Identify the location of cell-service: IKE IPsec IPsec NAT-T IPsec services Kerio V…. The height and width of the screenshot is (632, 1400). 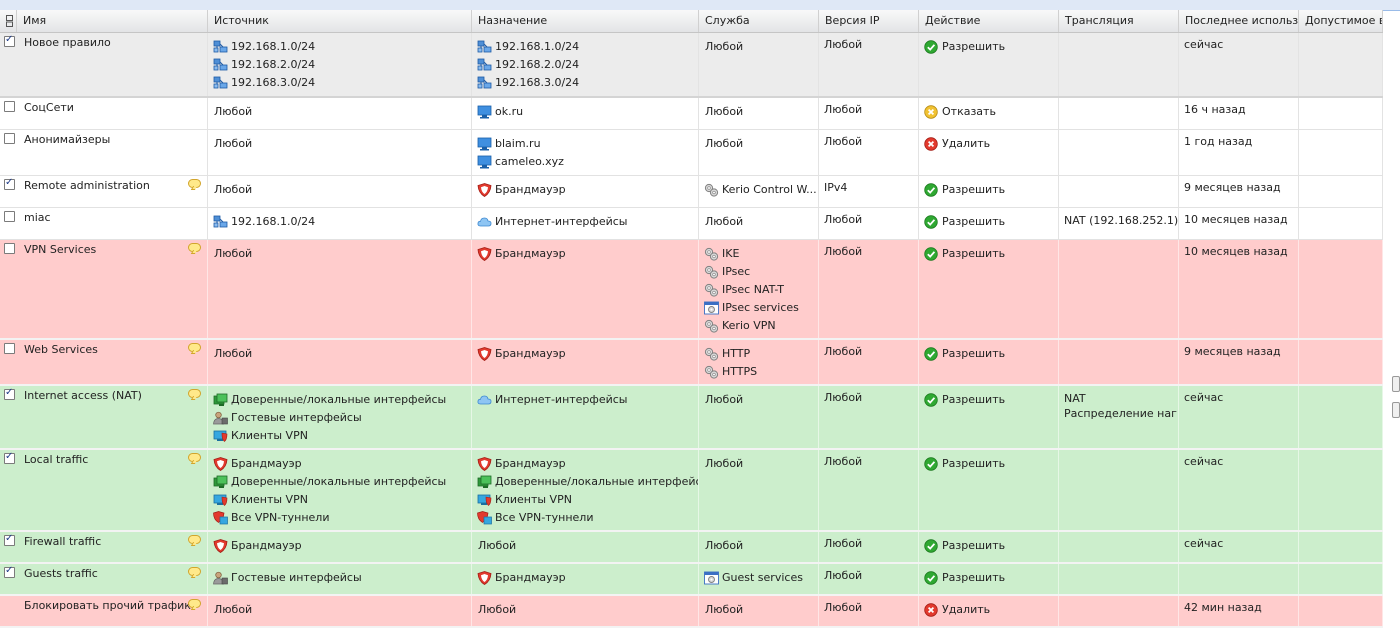
(759, 289).